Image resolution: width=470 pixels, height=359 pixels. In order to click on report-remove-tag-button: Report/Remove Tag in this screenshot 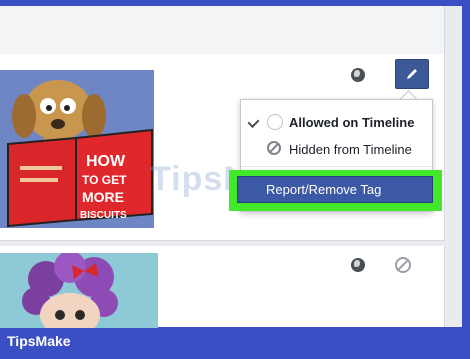, I will do `click(335, 189)`.